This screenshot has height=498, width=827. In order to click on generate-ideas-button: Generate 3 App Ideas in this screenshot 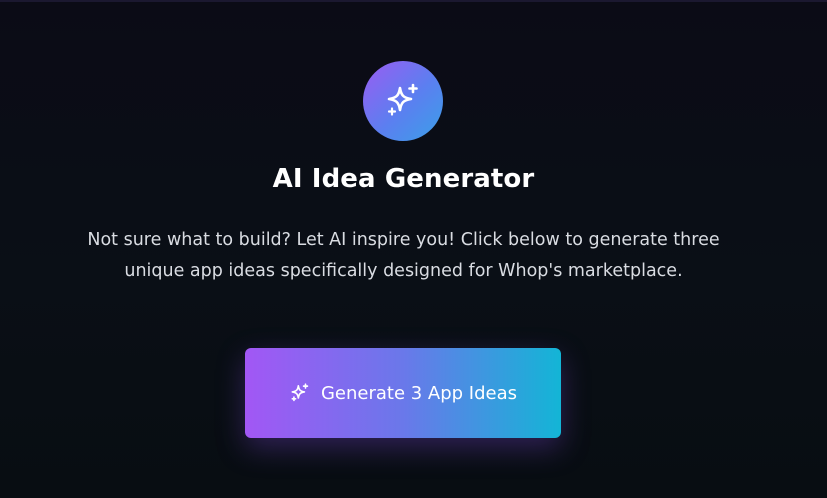, I will do `click(403, 393)`.